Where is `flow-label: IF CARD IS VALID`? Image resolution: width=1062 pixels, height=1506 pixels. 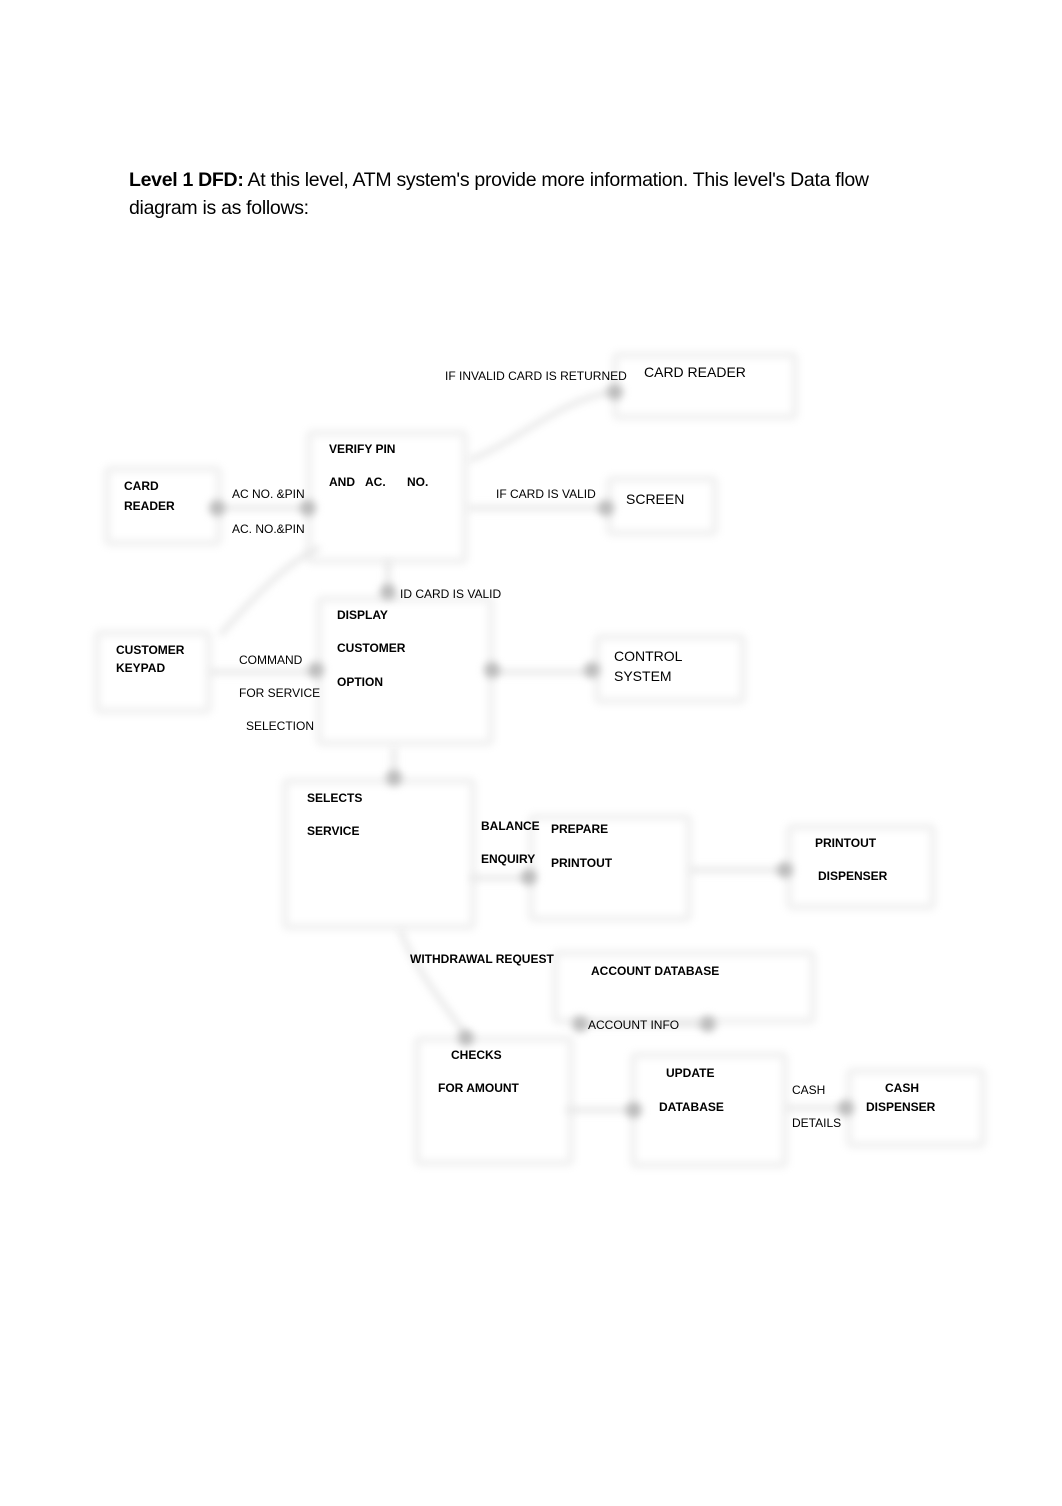 flow-label: IF CARD IS VALID is located at coordinates (546, 494).